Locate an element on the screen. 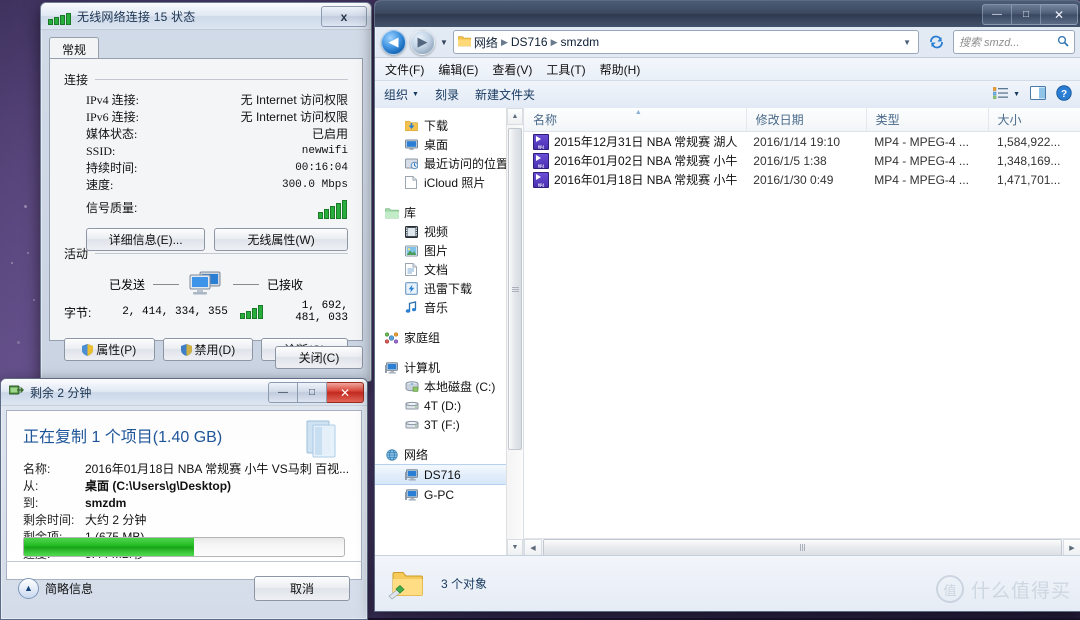  sidebar-item-DS716: DS716 is located at coordinates (449, 474).